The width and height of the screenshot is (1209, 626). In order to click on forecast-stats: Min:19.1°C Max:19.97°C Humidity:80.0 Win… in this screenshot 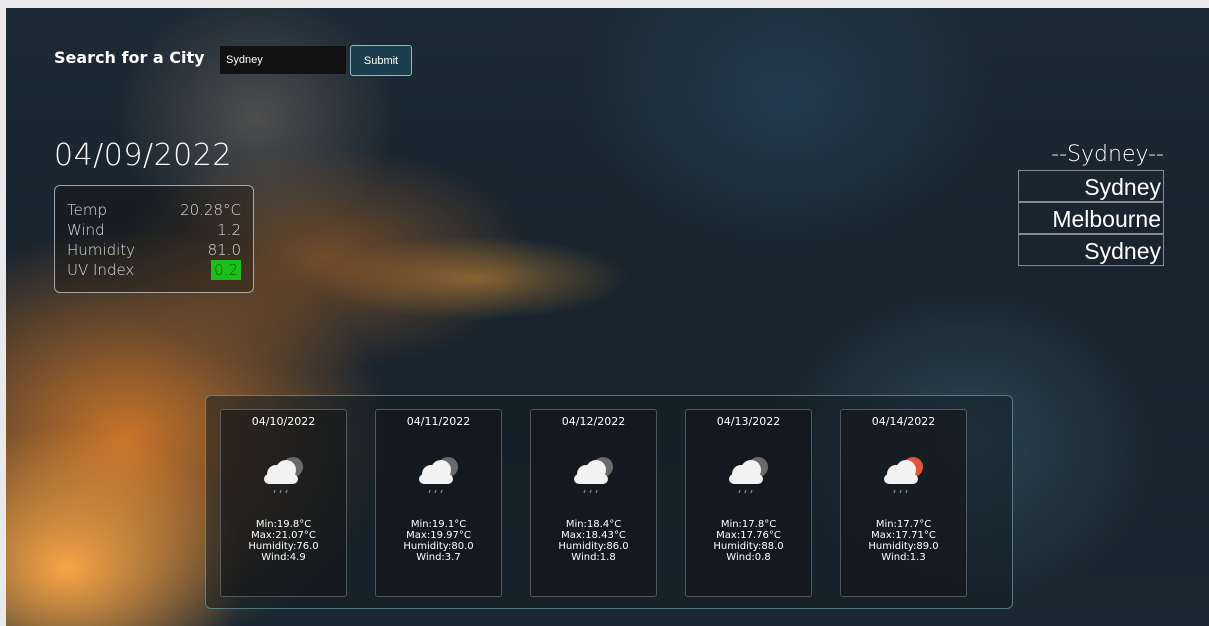, I will do `click(438, 541)`.